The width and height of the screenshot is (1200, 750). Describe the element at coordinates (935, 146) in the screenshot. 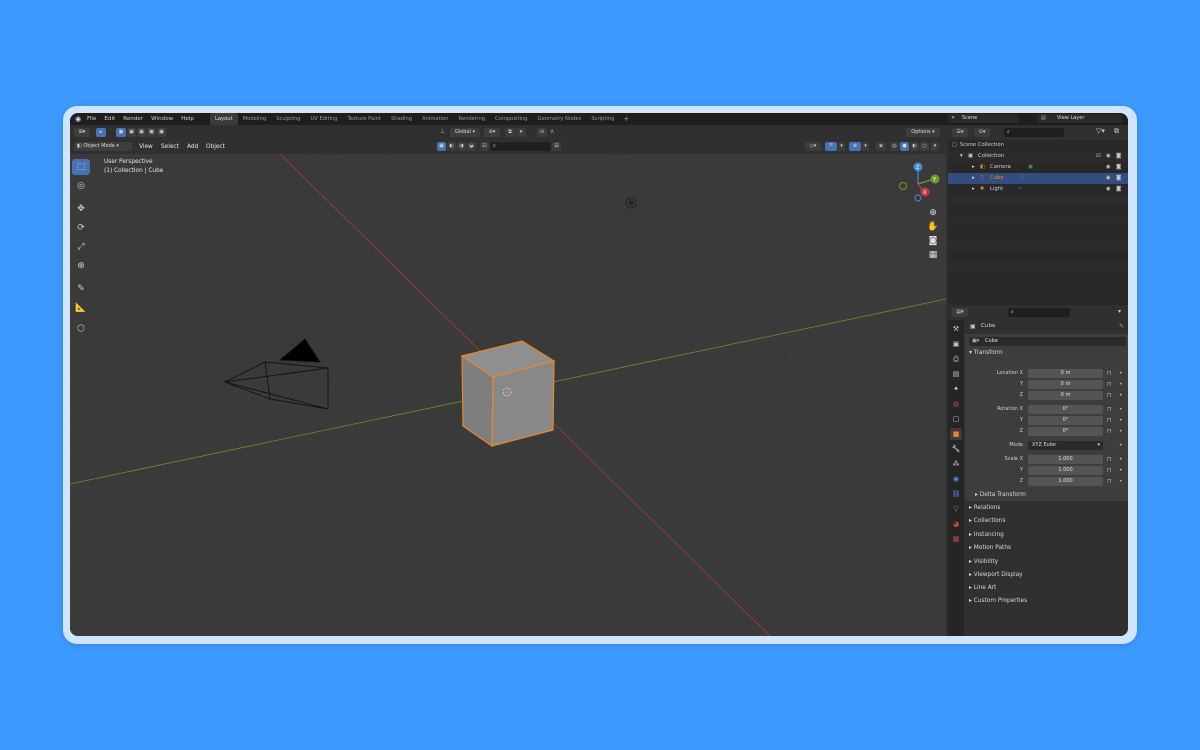

I see `shading-dropdown: ▾` at that location.